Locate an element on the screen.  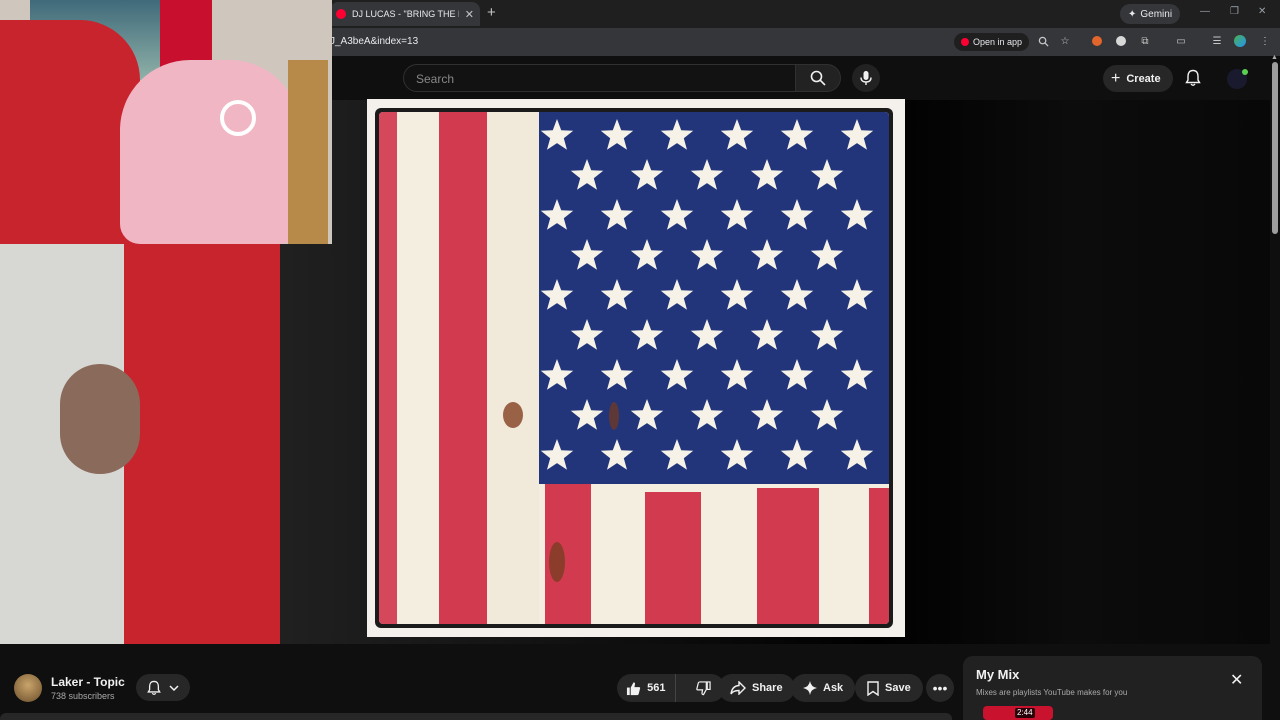
ask-label: Ask is located at coordinates (833, 688).